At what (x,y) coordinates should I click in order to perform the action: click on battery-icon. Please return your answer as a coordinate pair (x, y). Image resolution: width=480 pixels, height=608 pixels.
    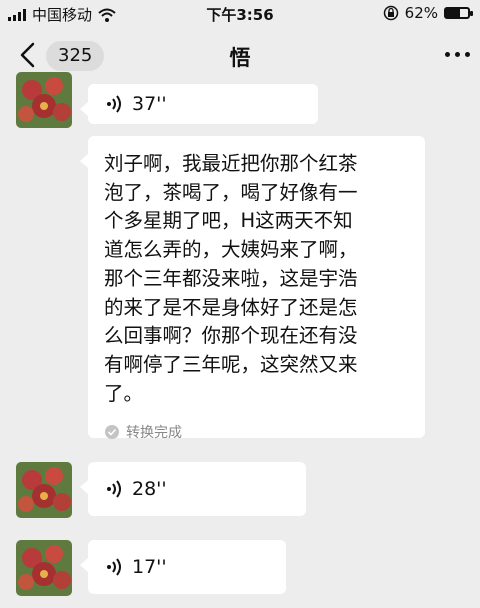
    Looking at the image, I should click on (458, 13).